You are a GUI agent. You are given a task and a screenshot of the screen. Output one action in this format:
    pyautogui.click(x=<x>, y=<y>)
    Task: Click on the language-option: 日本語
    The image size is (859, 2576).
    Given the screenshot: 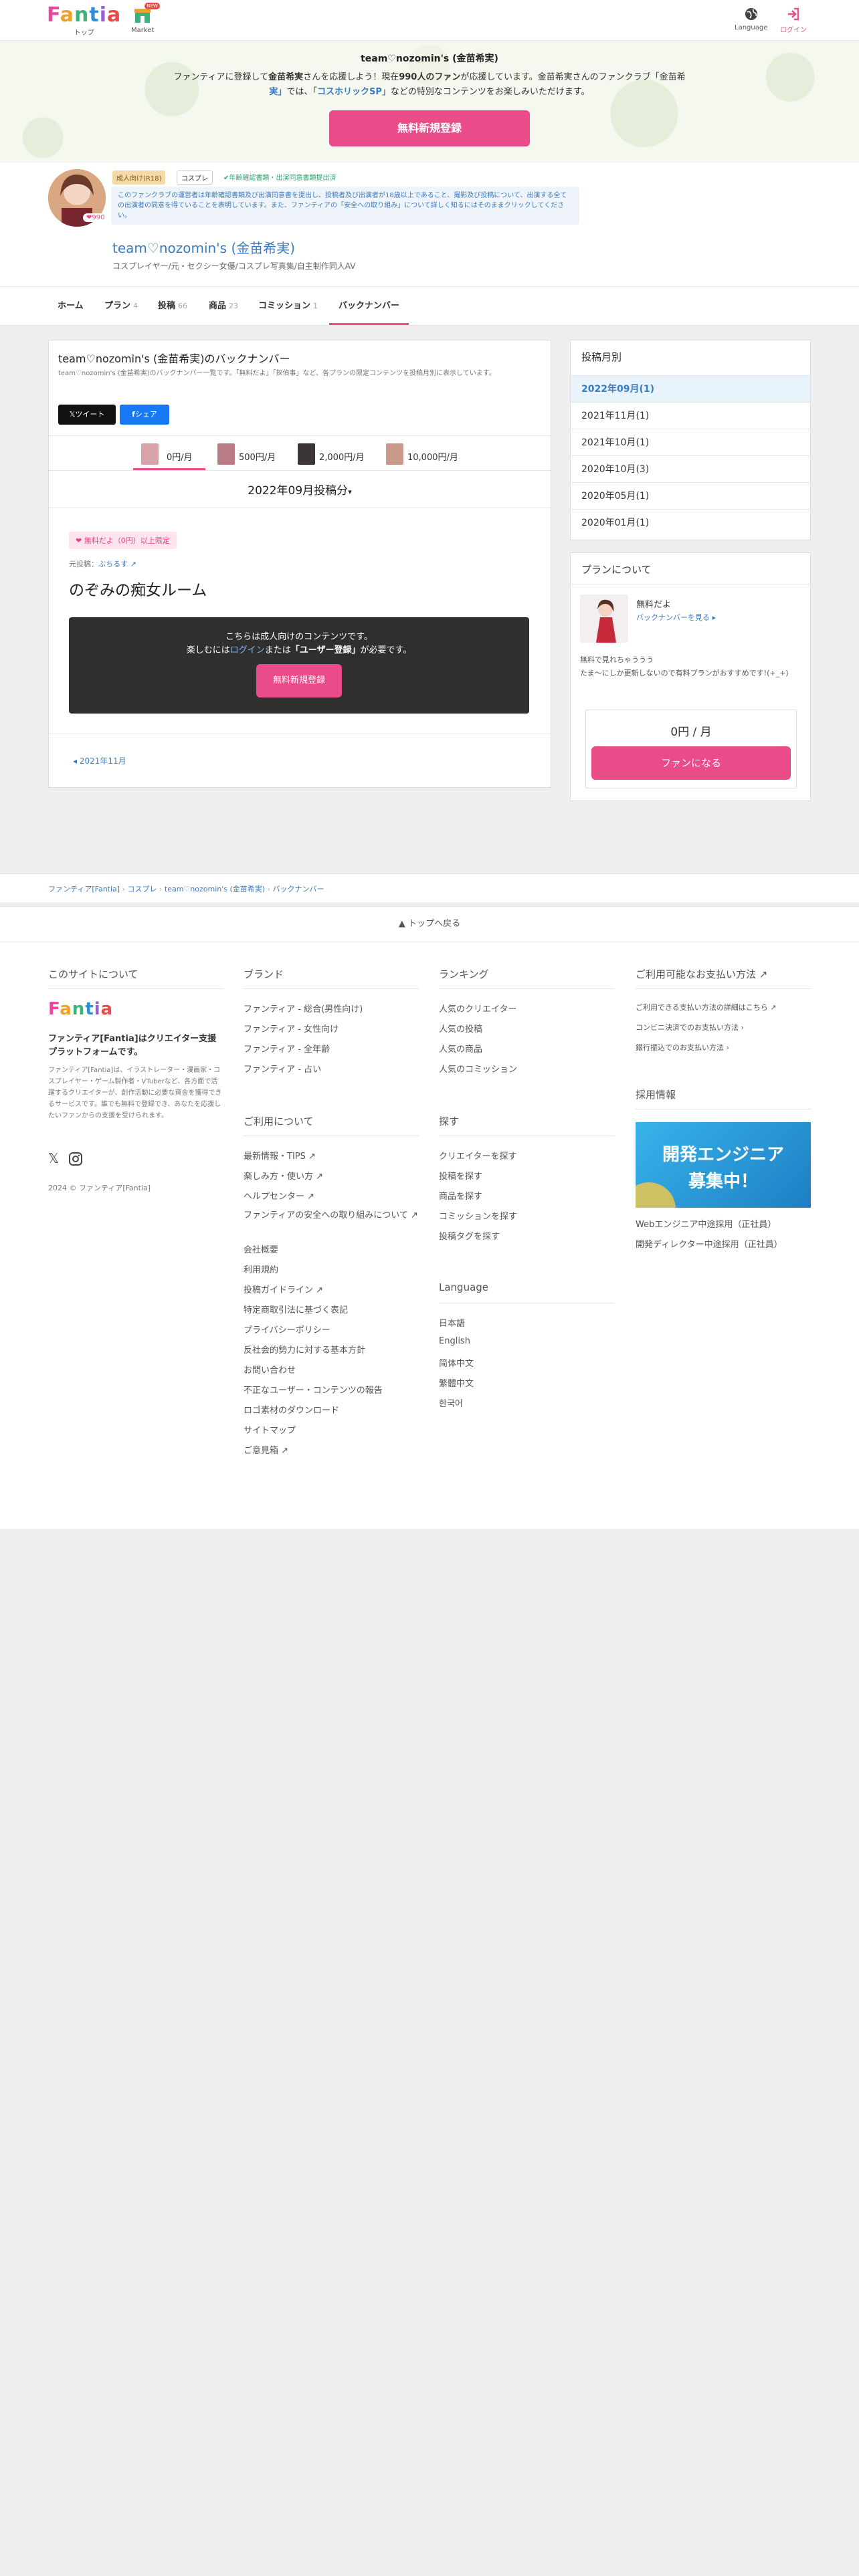 What is the action you would take?
    pyautogui.click(x=452, y=1322)
    